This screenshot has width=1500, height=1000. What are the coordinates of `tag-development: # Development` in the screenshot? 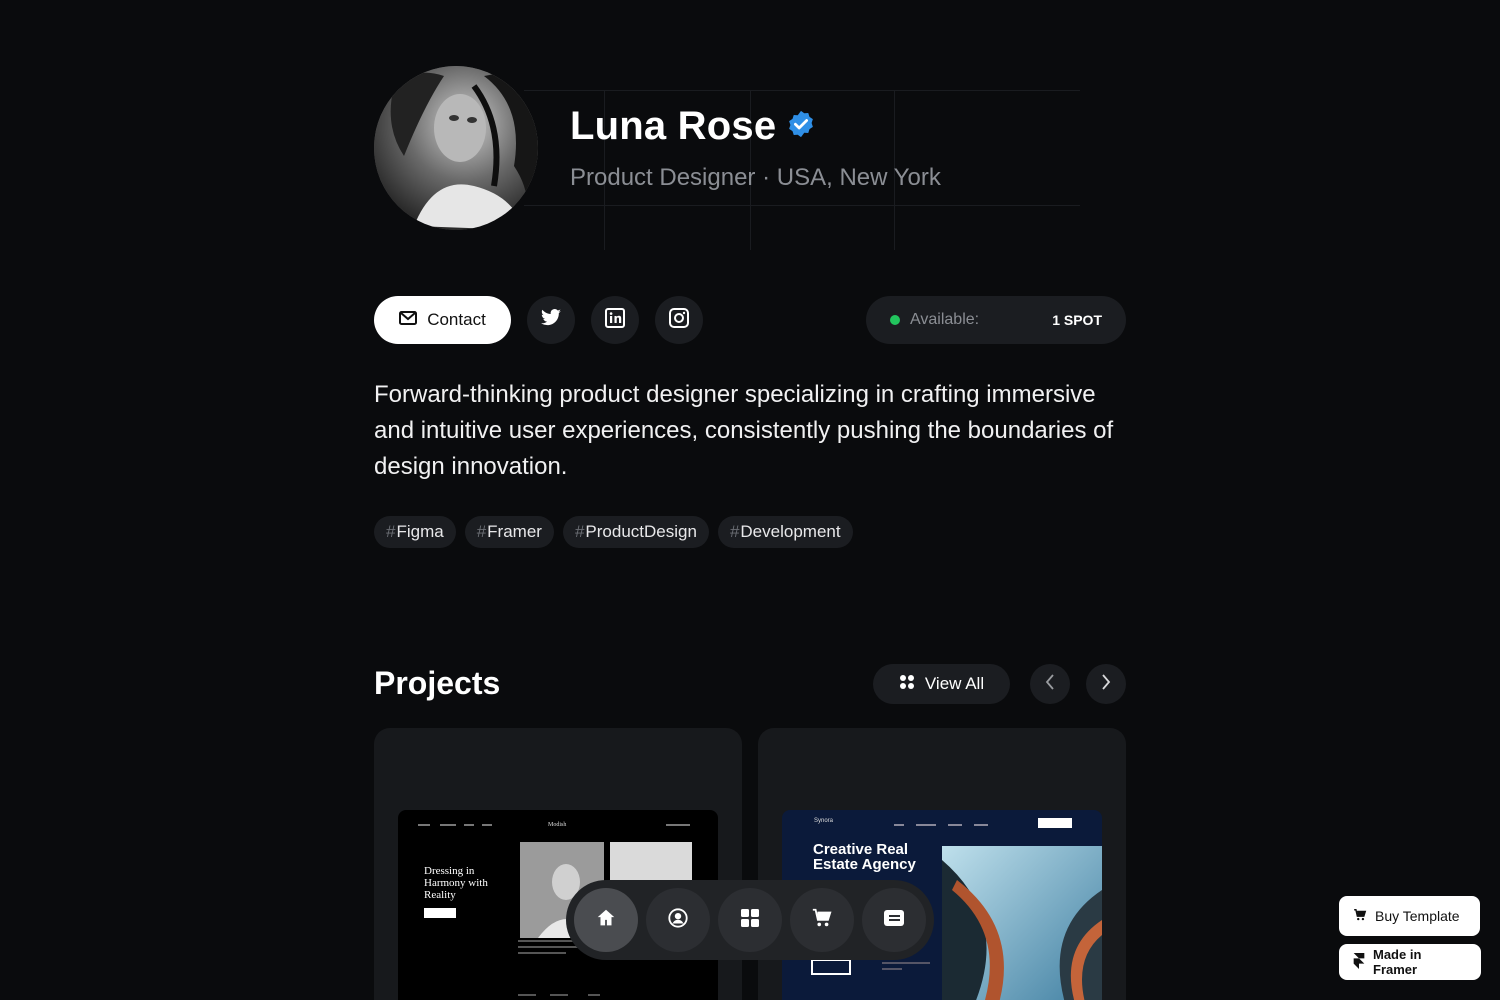 It's located at (785, 532).